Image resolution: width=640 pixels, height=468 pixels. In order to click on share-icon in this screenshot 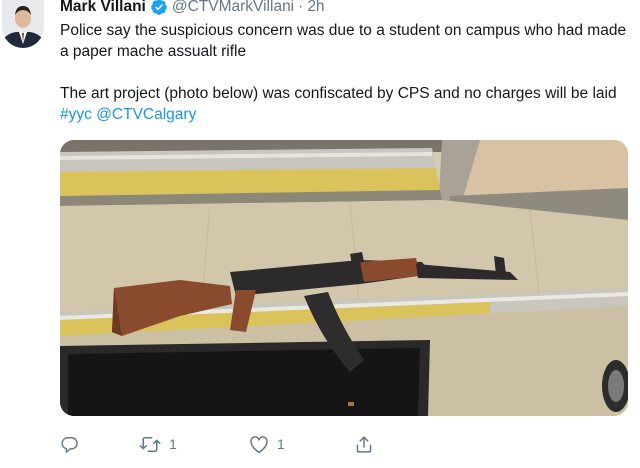, I will do `click(364, 444)`.